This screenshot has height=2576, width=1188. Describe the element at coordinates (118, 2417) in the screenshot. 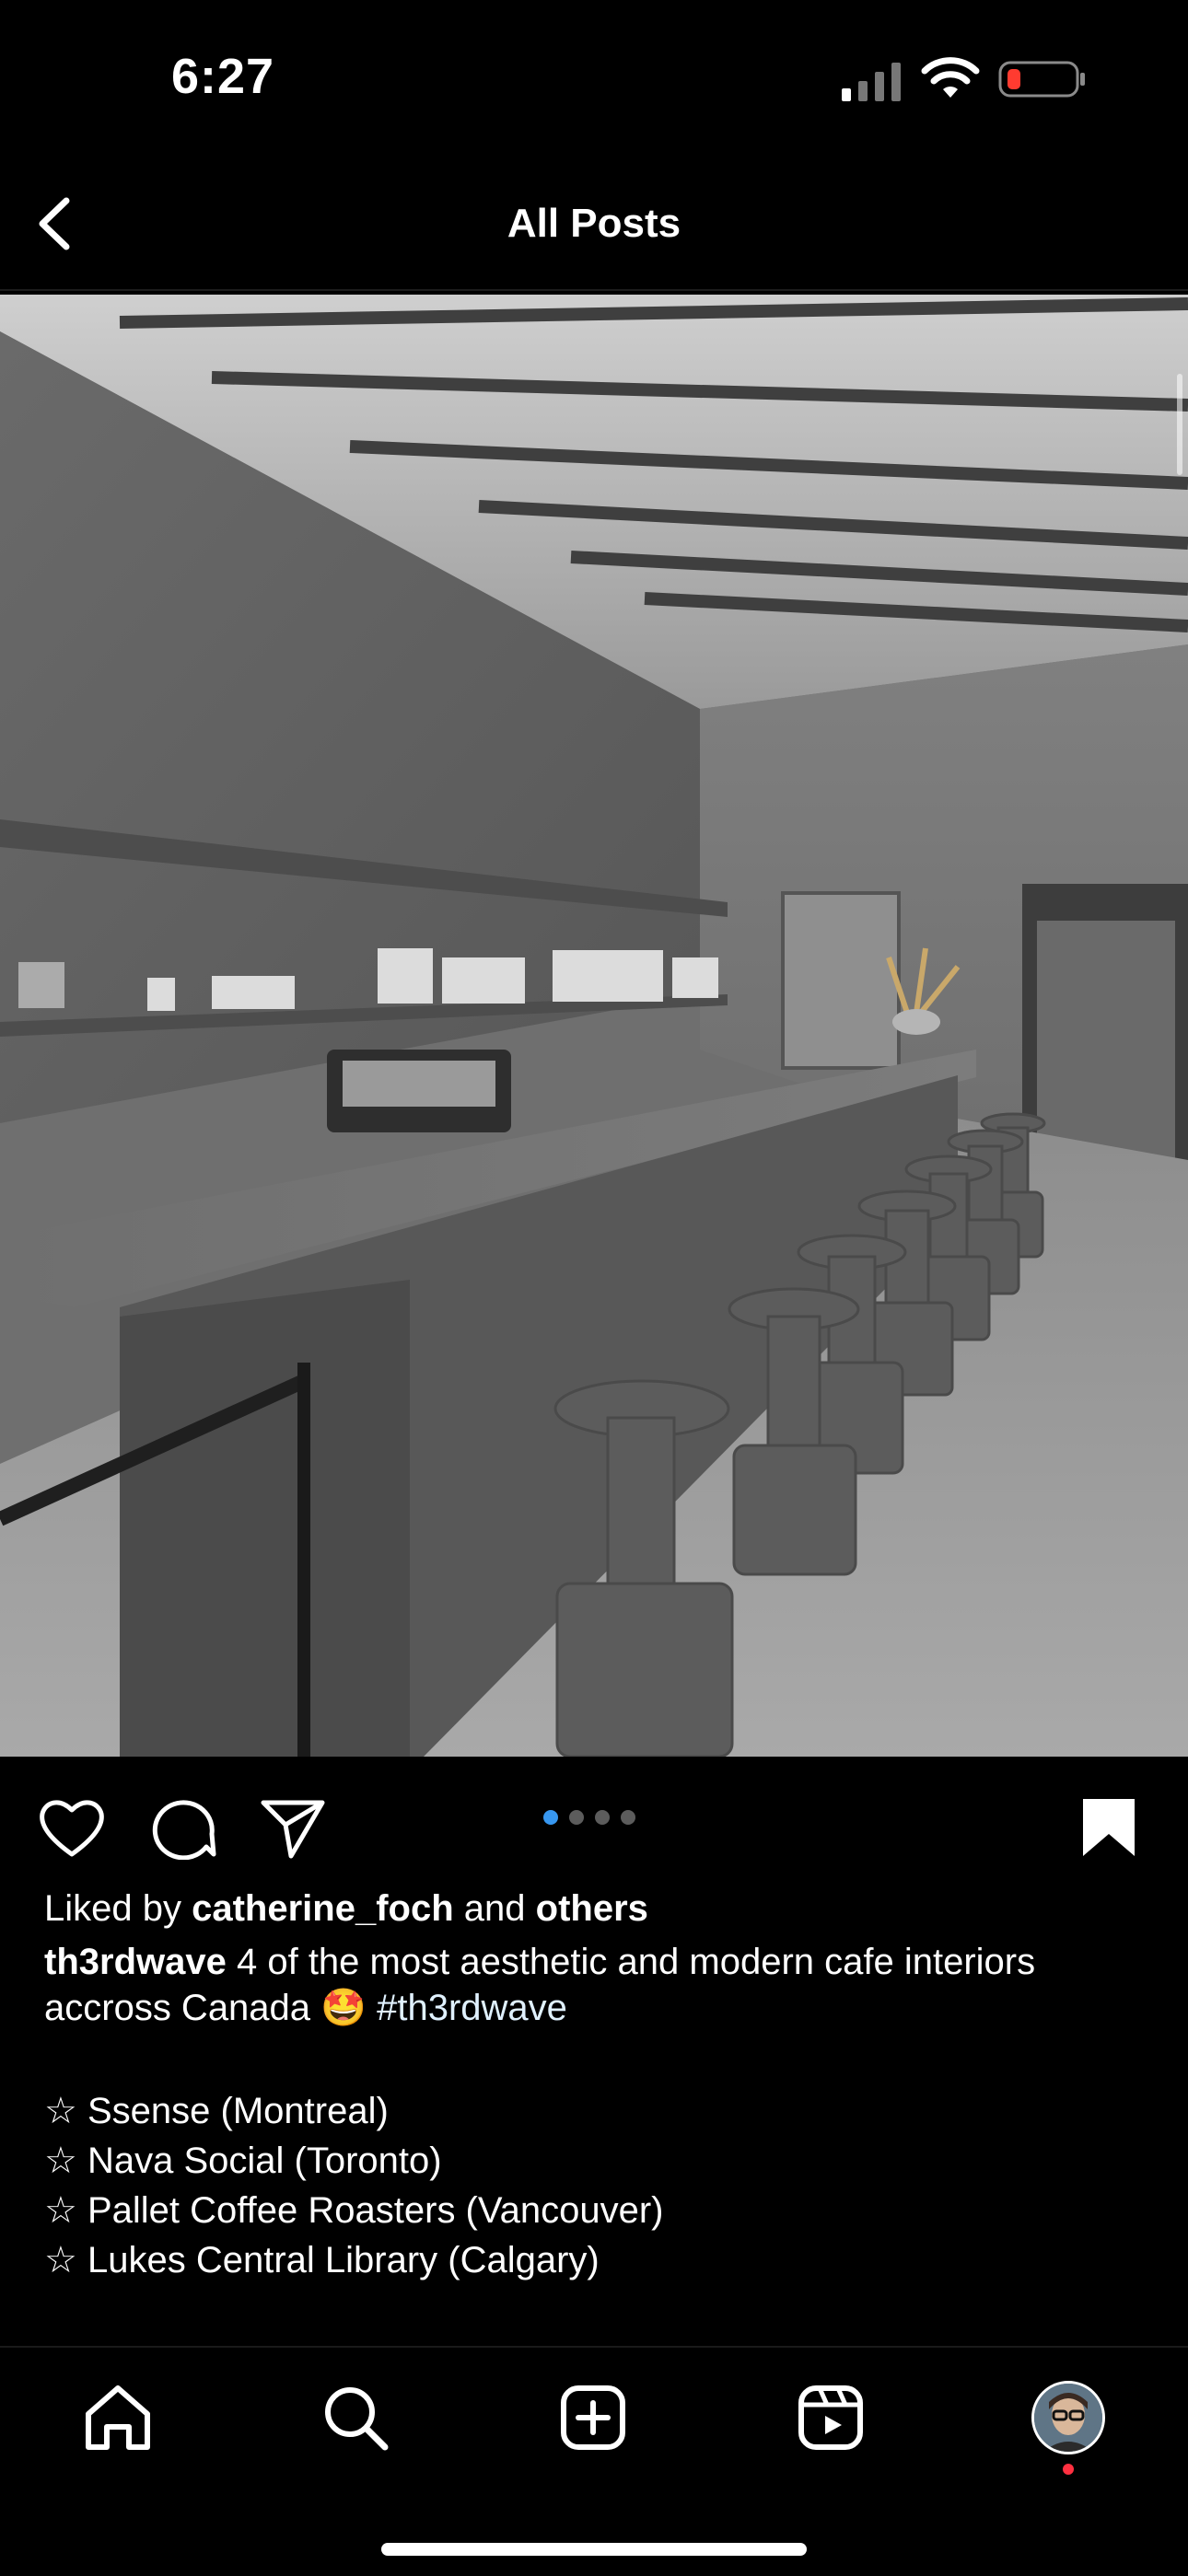

I see `home-icon` at that location.